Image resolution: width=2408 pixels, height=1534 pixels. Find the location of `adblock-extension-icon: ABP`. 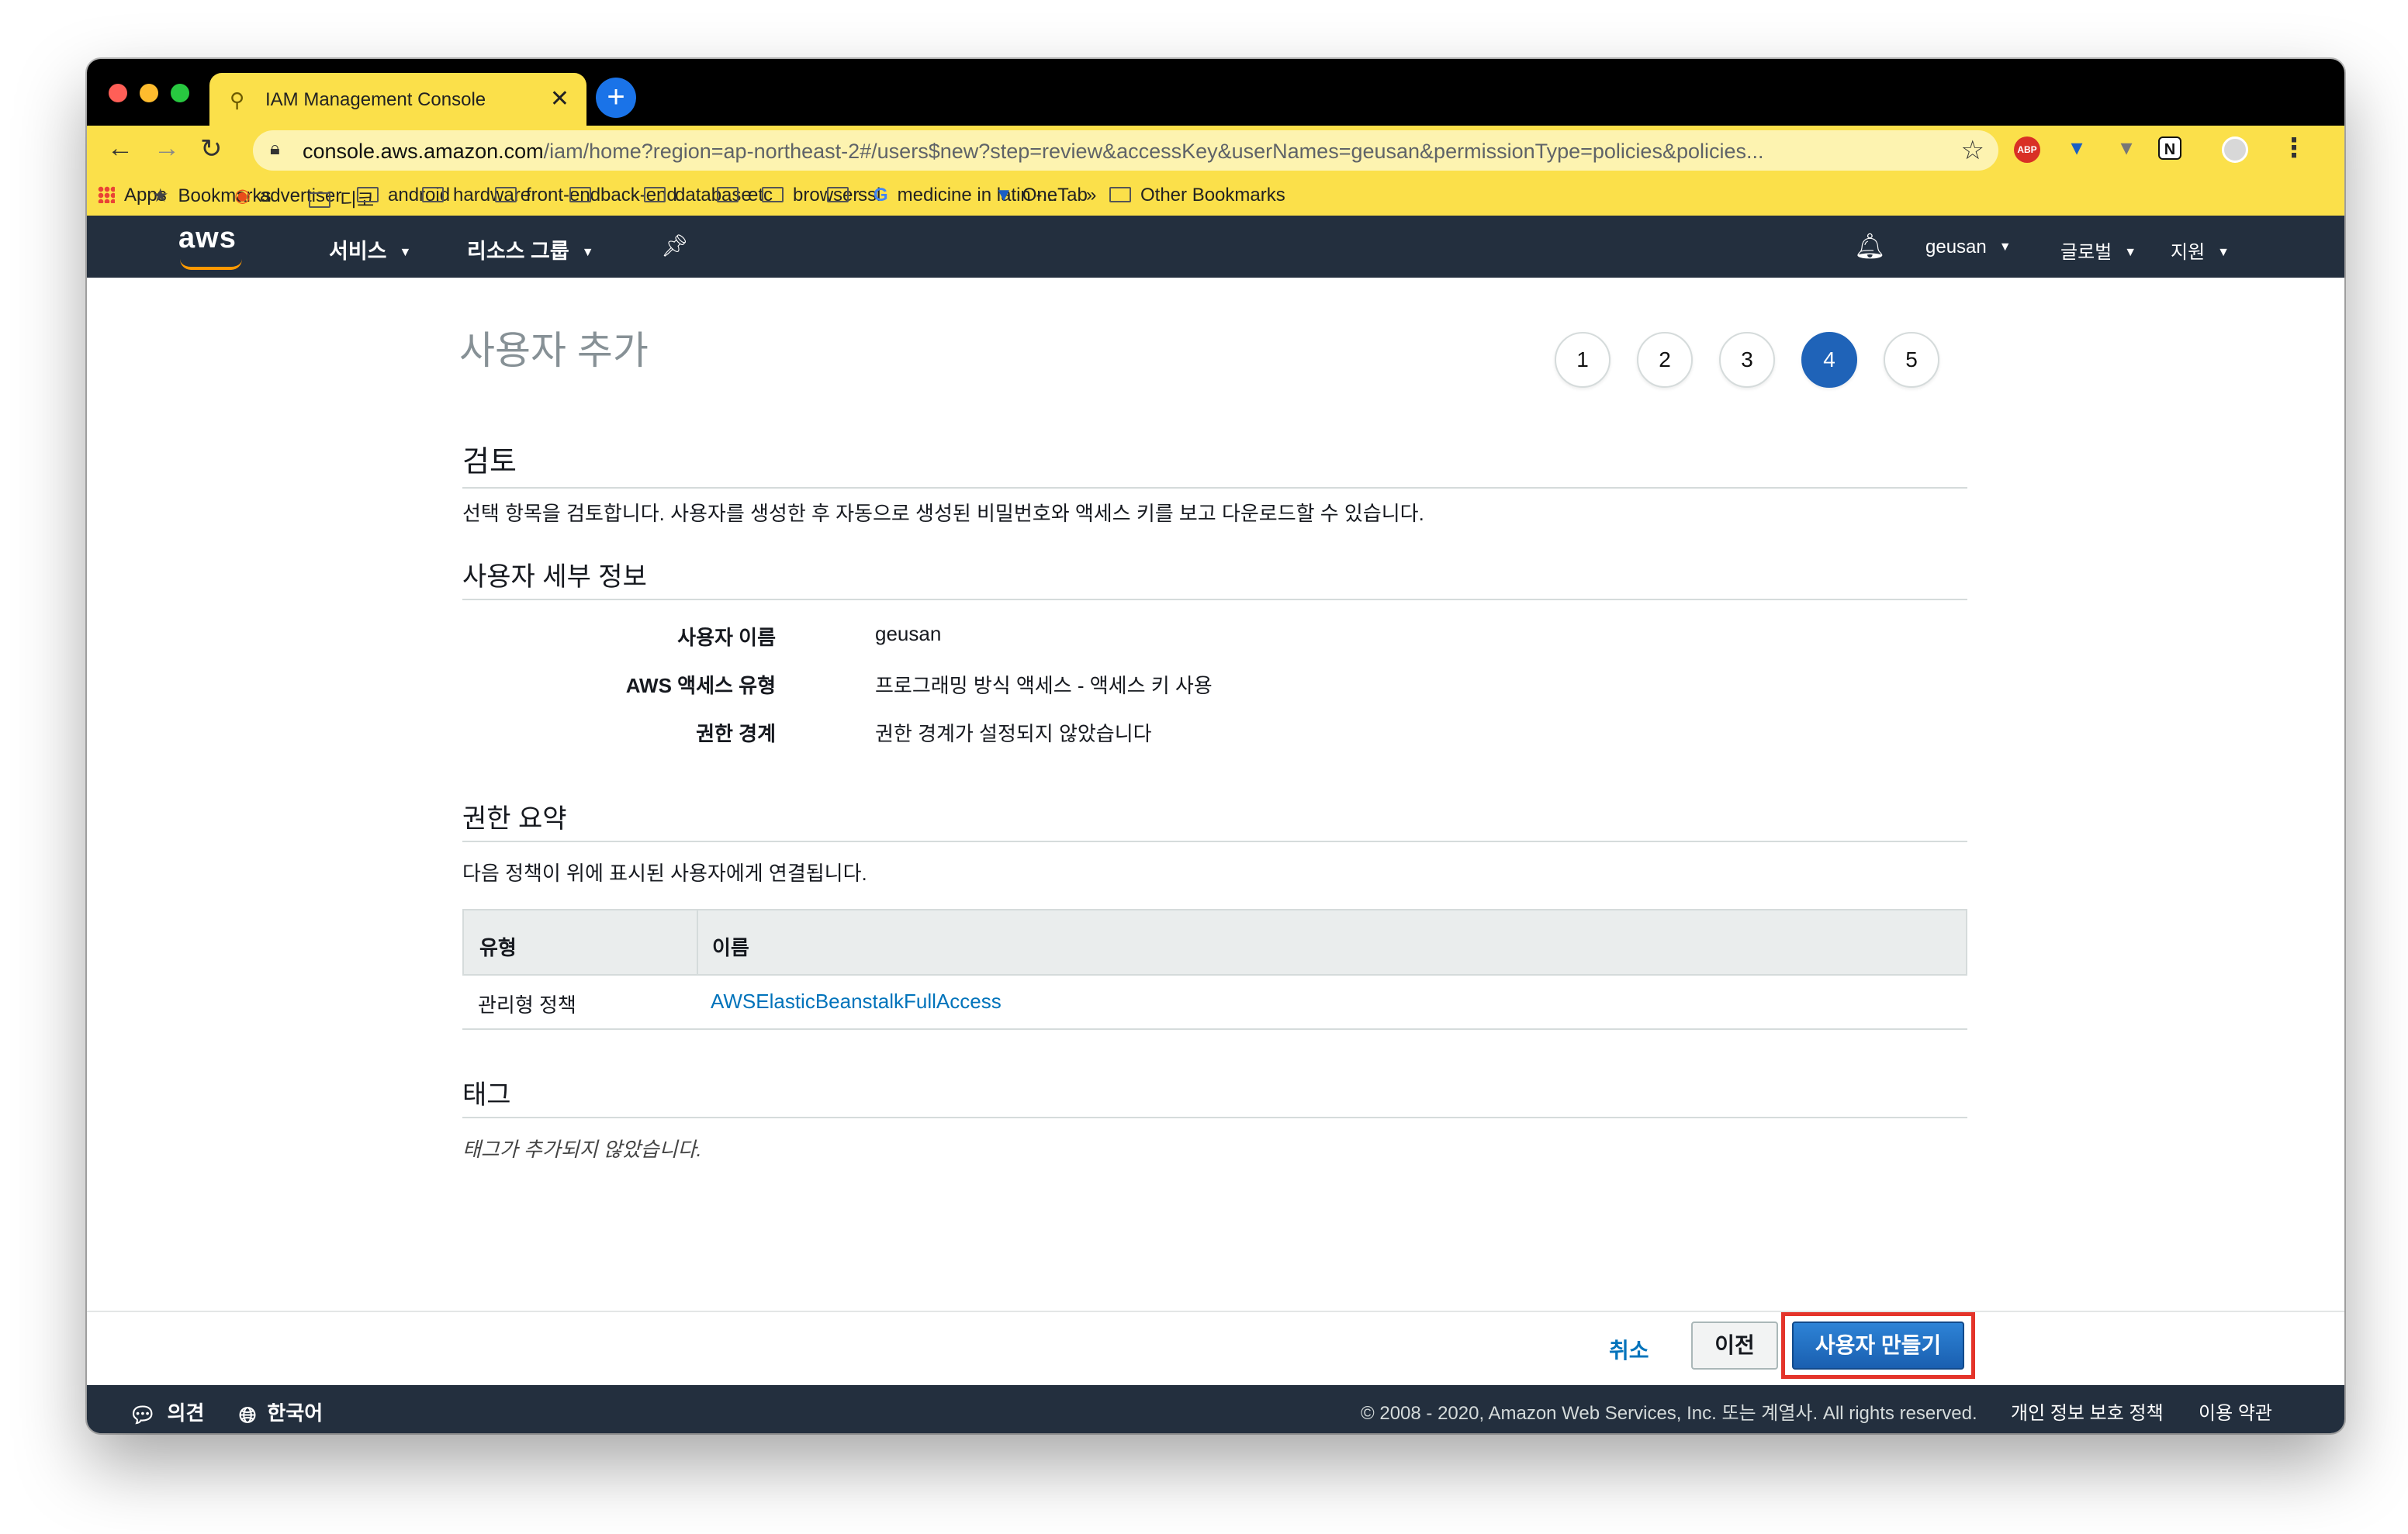

adblock-extension-icon: ABP is located at coordinates (2027, 149).